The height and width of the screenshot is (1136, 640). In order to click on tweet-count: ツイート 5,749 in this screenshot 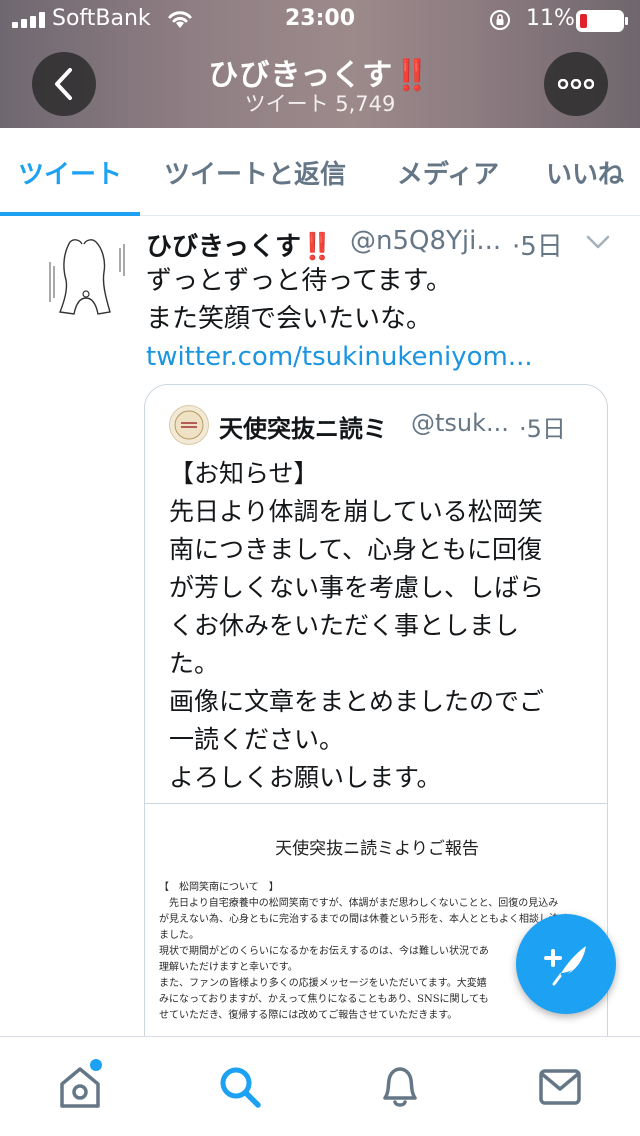, I will do `click(320, 104)`.